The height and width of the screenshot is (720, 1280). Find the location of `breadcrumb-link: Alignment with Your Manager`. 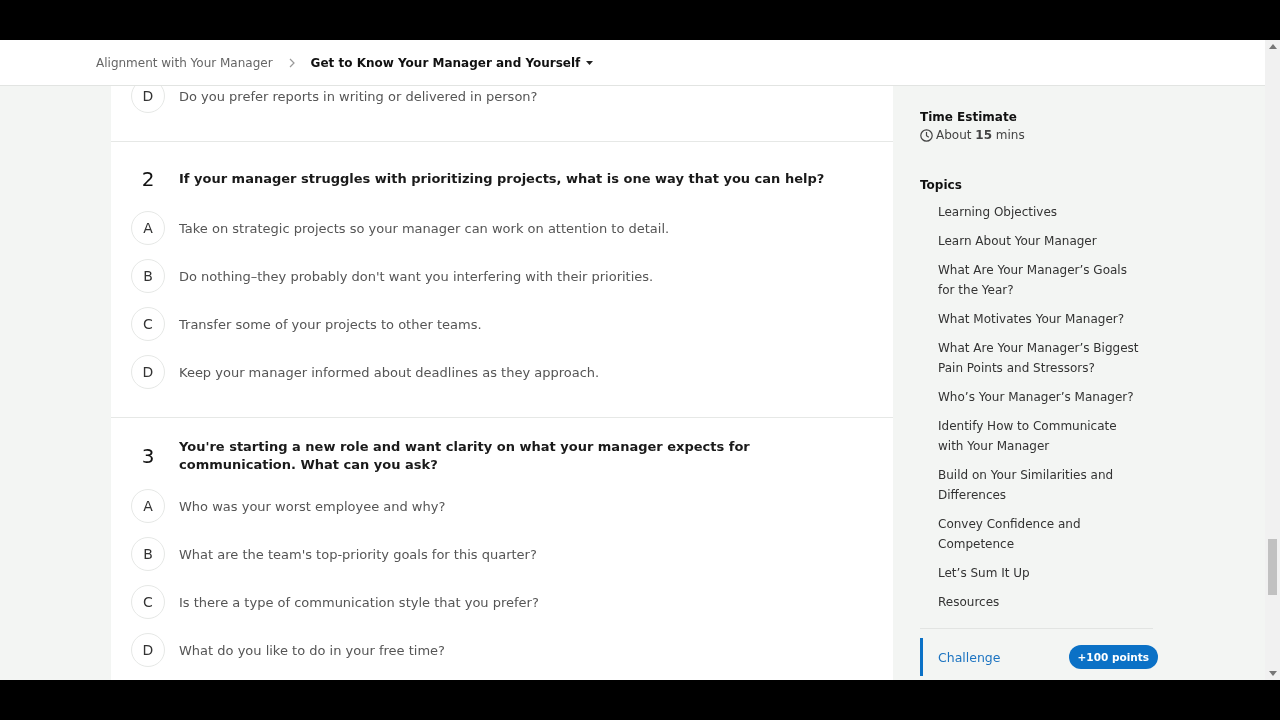

breadcrumb-link: Alignment with Your Manager is located at coordinates (184, 62).